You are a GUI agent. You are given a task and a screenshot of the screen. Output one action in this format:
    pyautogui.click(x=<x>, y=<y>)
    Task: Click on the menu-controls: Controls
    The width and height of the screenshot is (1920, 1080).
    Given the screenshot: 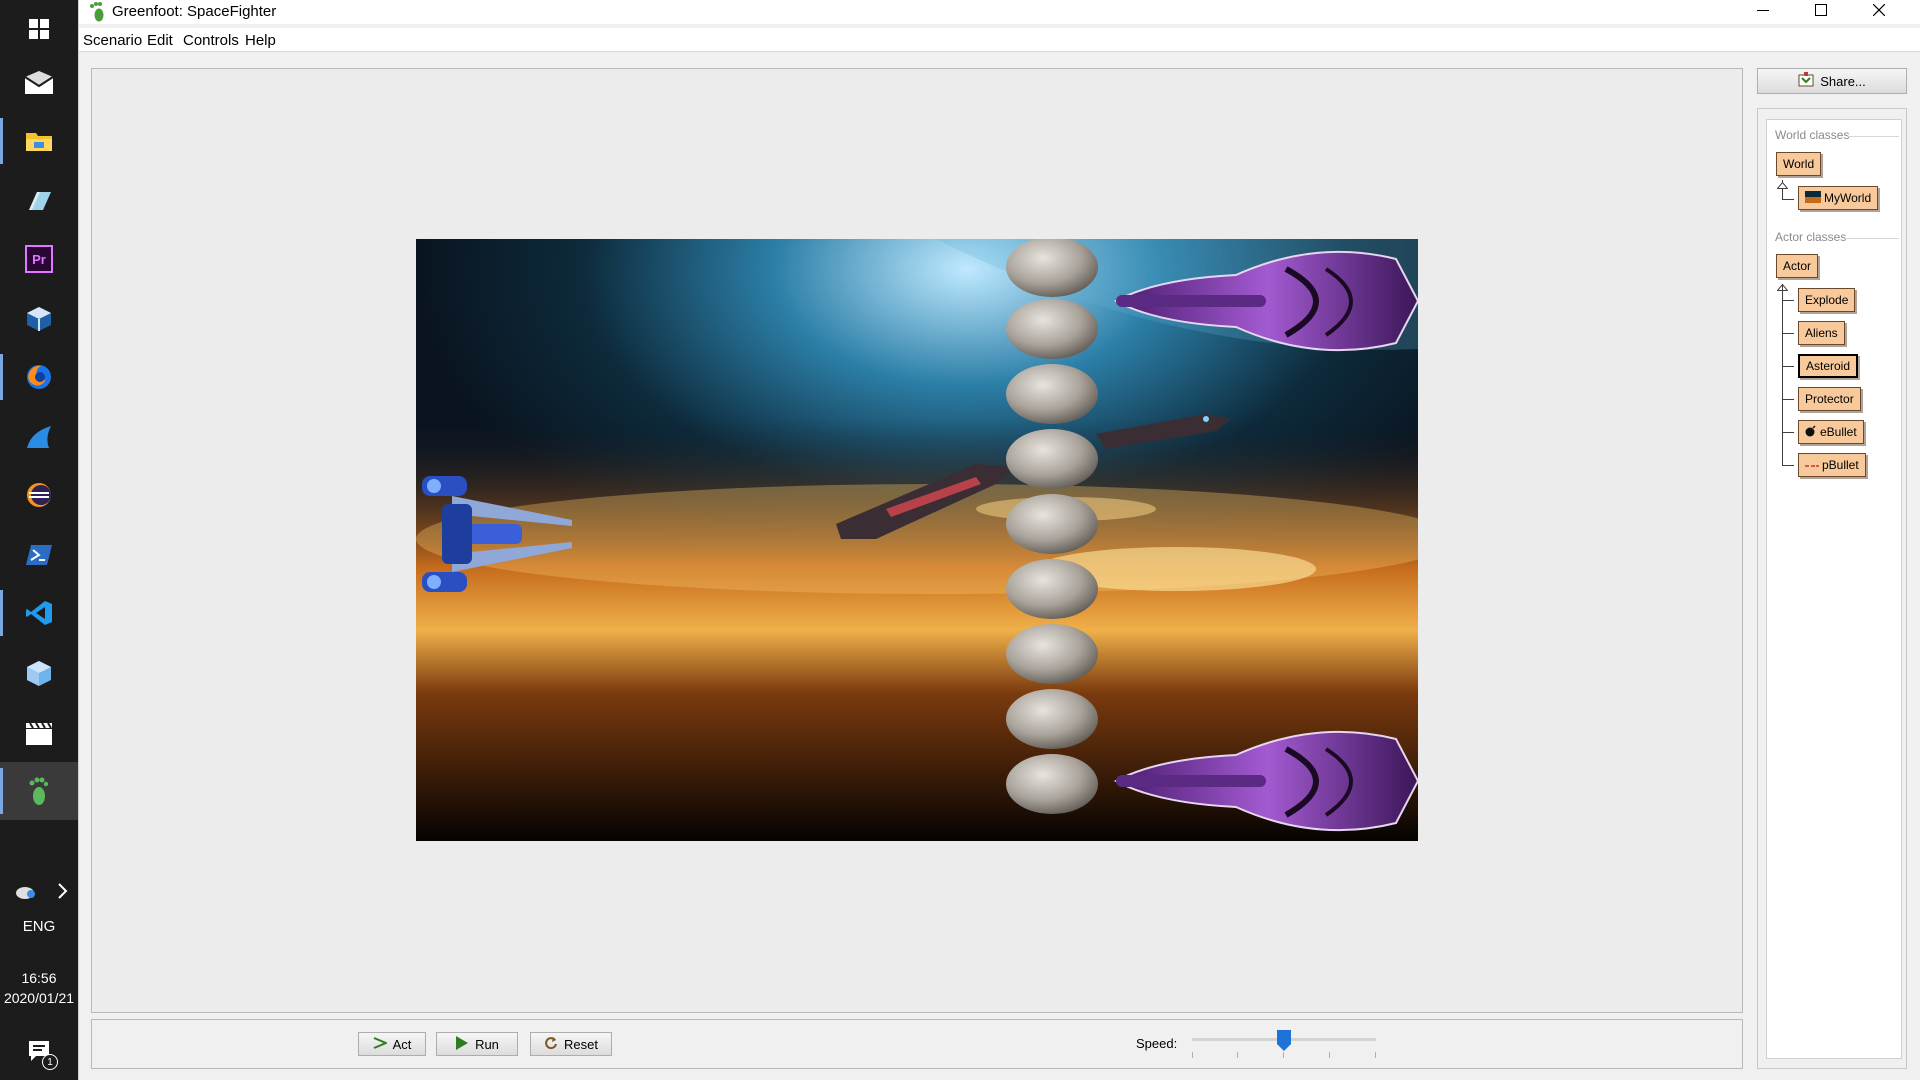 What is the action you would take?
    pyautogui.click(x=211, y=40)
    